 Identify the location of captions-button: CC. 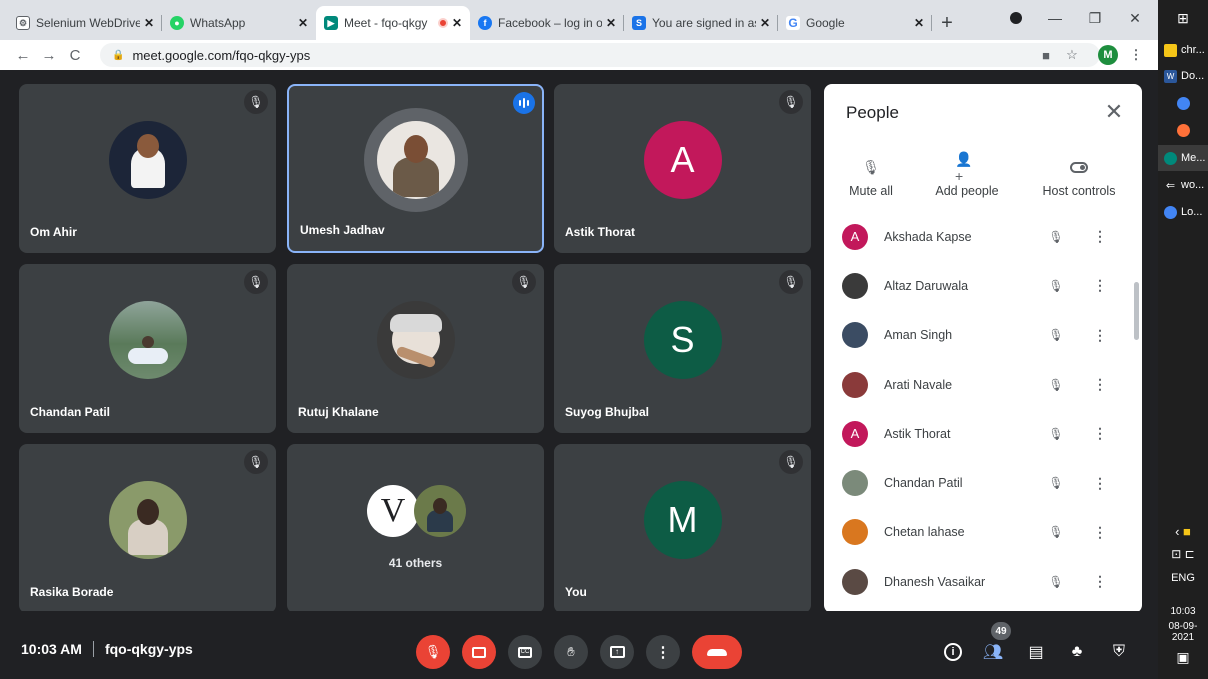
(525, 652).